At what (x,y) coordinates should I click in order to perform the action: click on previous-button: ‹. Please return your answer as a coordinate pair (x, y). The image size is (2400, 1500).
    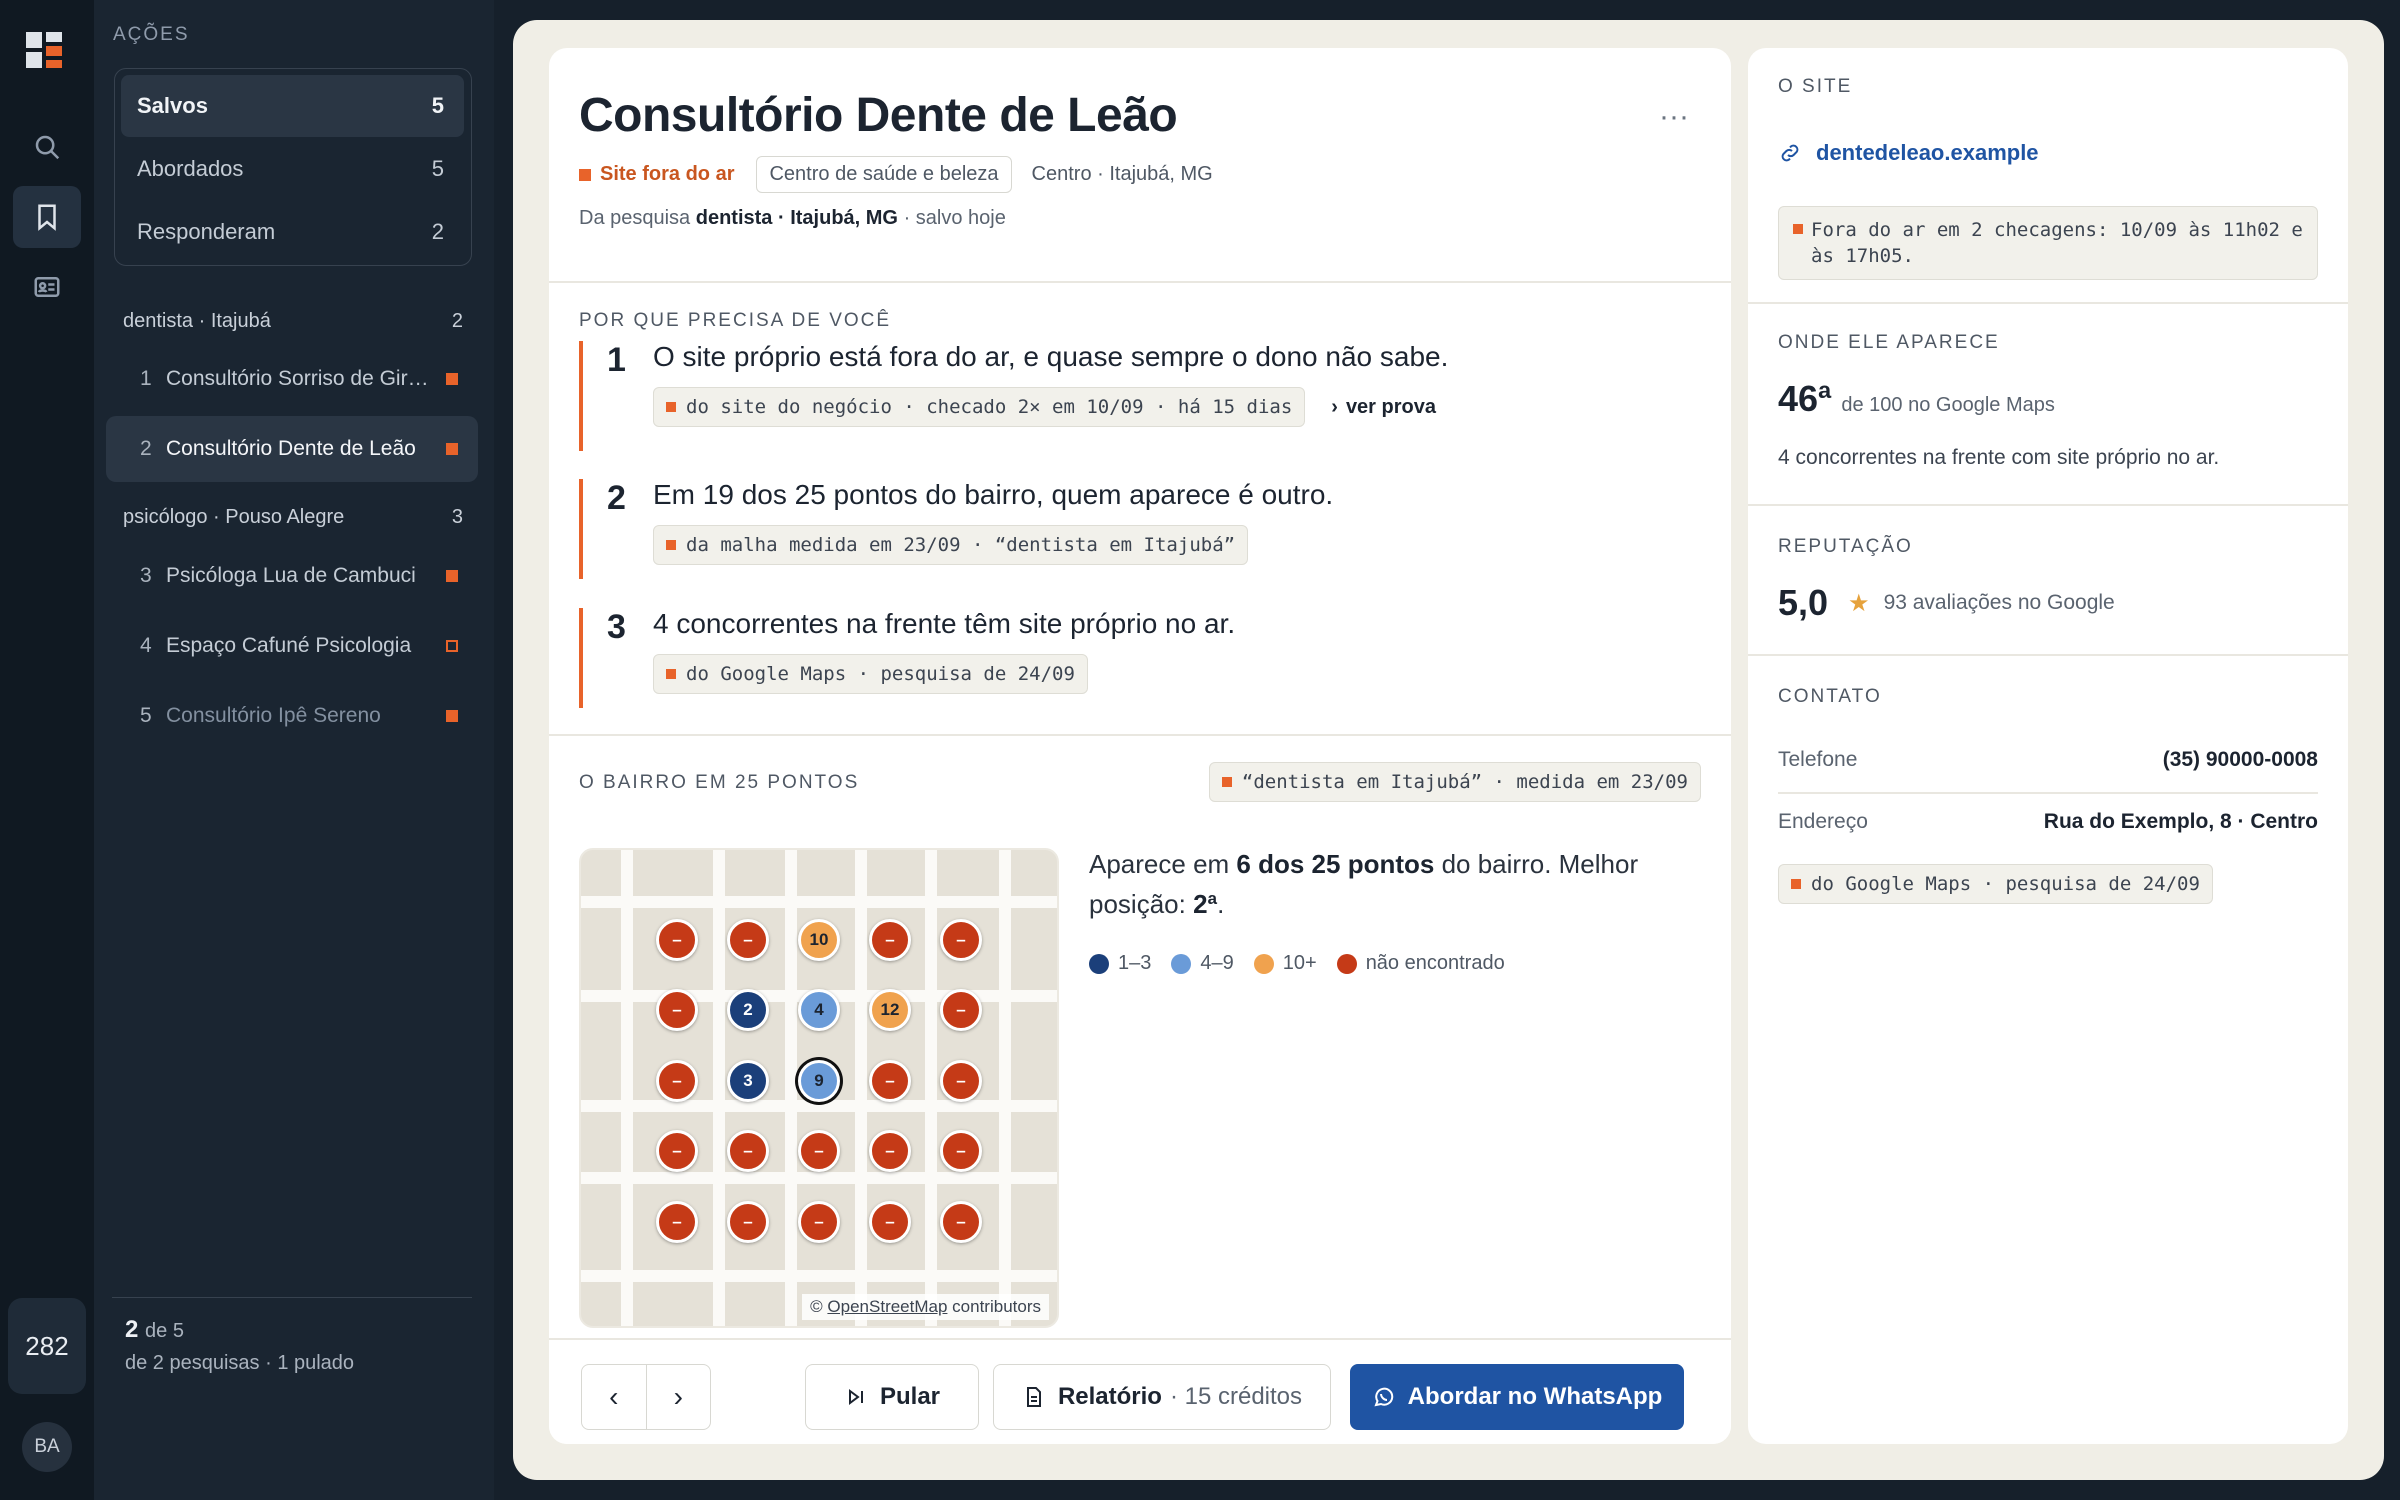
    Looking at the image, I should click on (614, 1397).